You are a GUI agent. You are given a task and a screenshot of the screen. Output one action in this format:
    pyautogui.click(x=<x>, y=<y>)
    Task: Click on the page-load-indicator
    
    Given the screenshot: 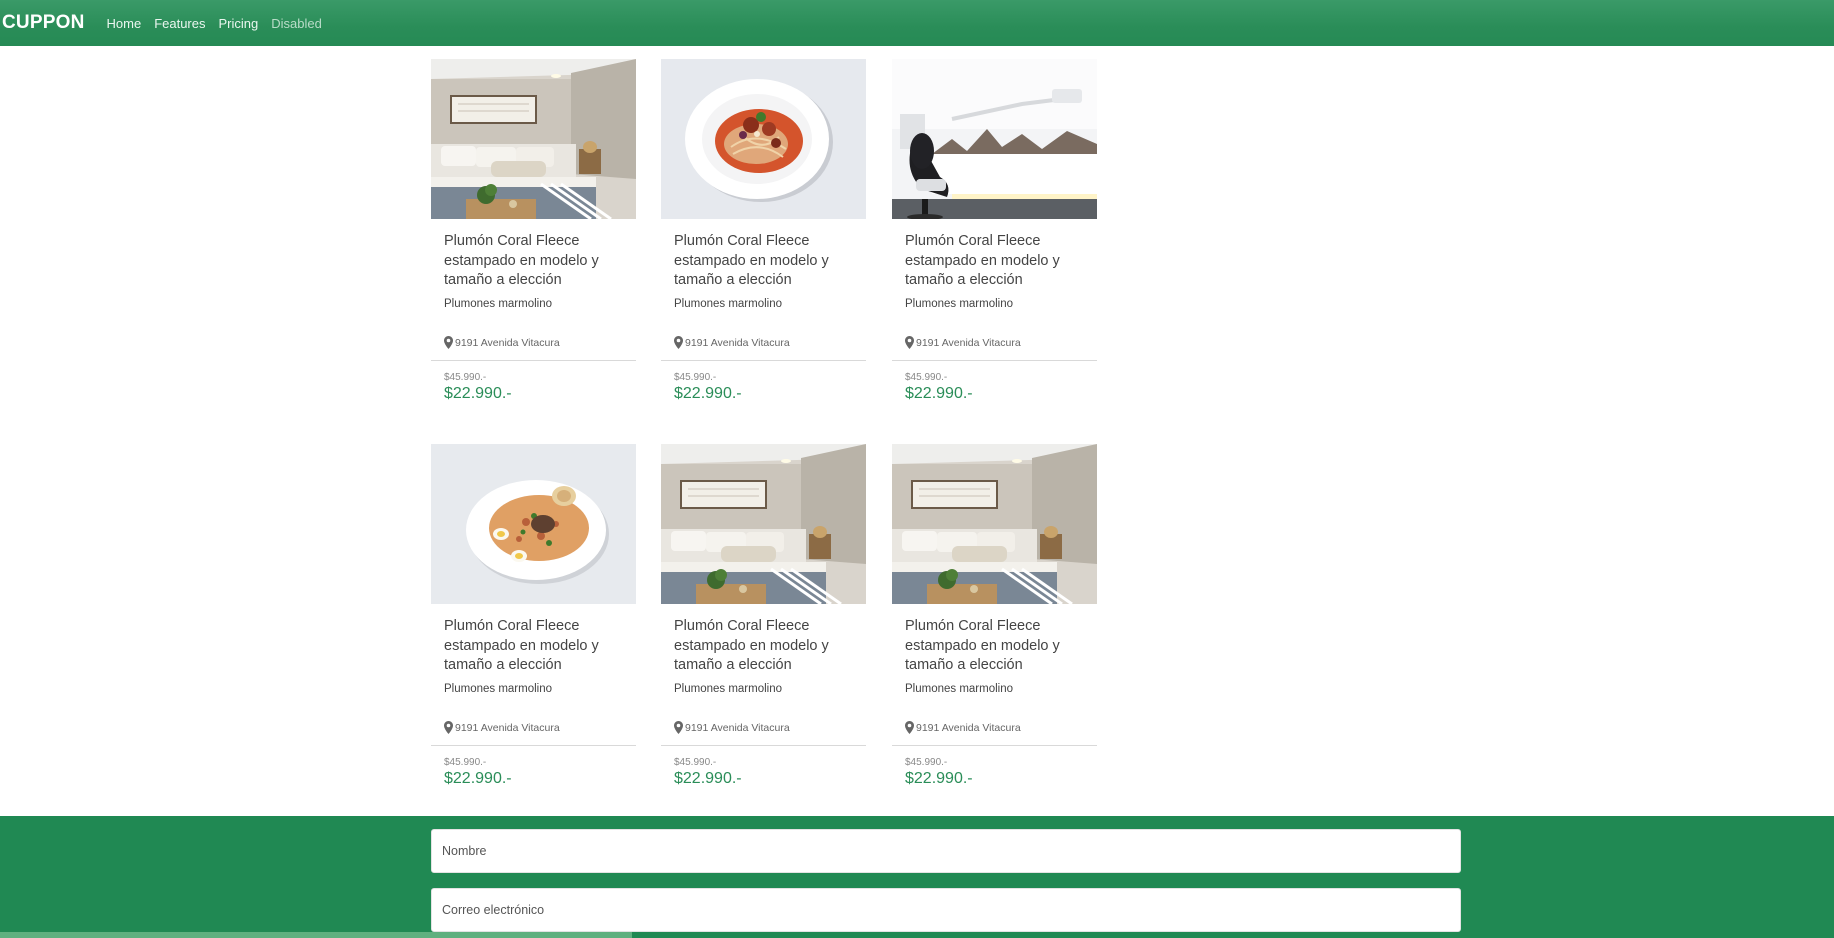 What is the action you would take?
    pyautogui.click(x=316, y=935)
    